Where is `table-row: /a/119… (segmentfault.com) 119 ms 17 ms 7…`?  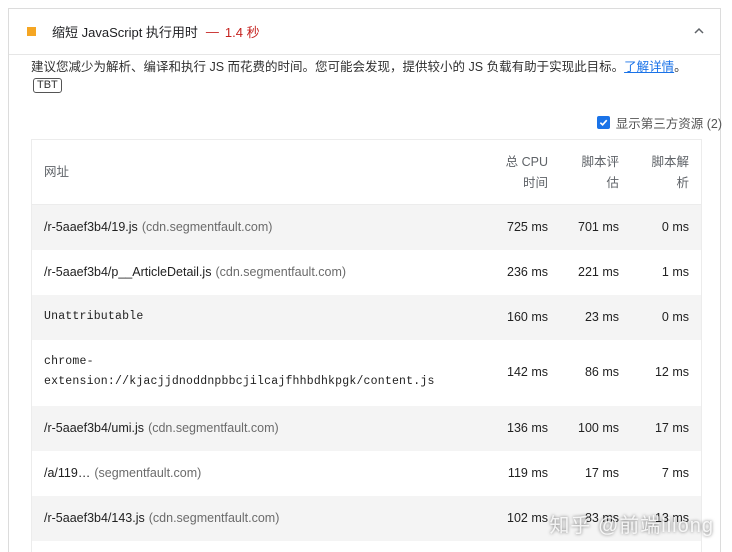
table-row: /a/119… (segmentfault.com) 119 ms 17 ms 7… is located at coordinates (366, 473).